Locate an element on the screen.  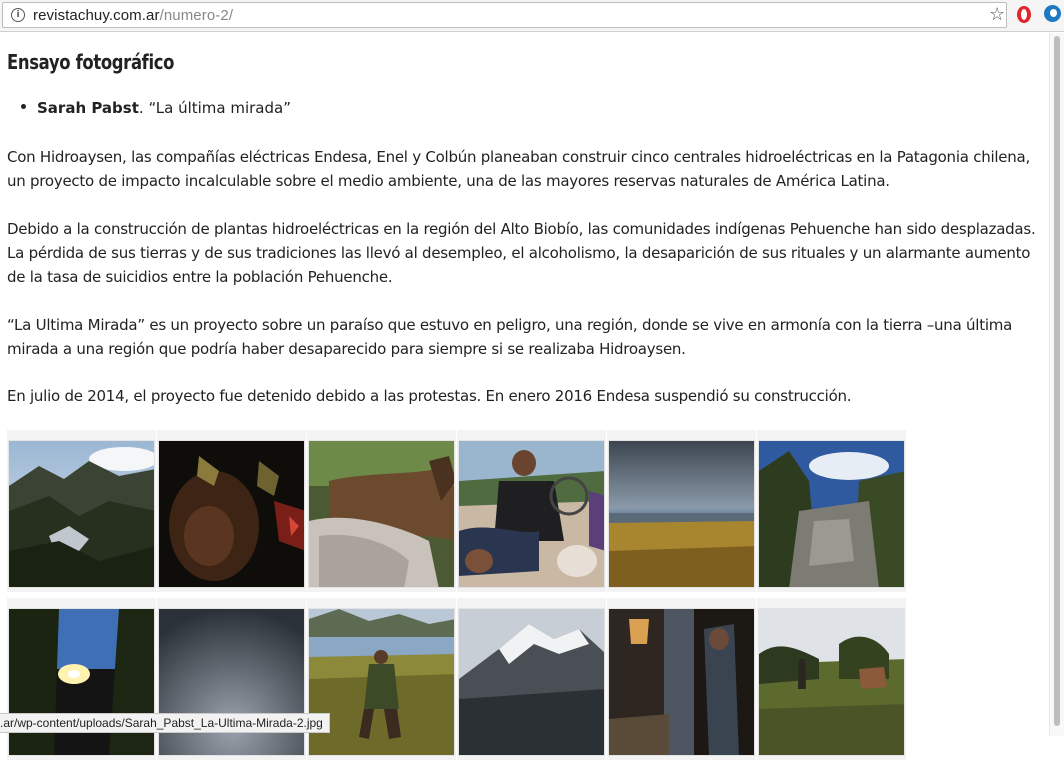
url-path: /numero-2/ is located at coordinates (196, 15).